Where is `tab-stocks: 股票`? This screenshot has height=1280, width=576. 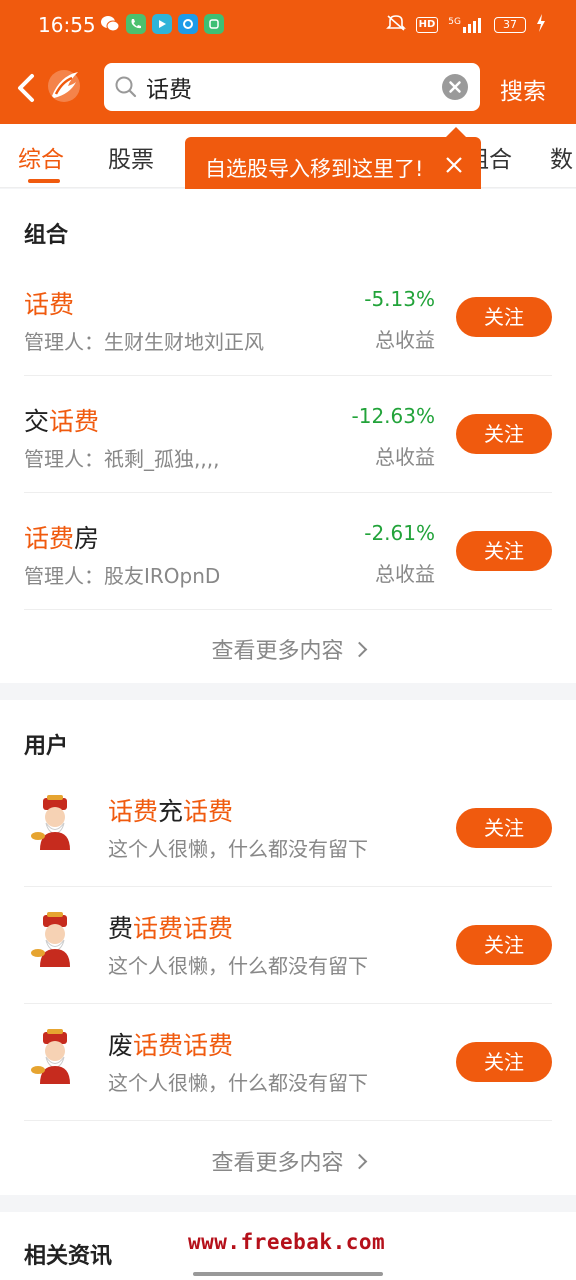 tab-stocks: 股票 is located at coordinates (131, 157).